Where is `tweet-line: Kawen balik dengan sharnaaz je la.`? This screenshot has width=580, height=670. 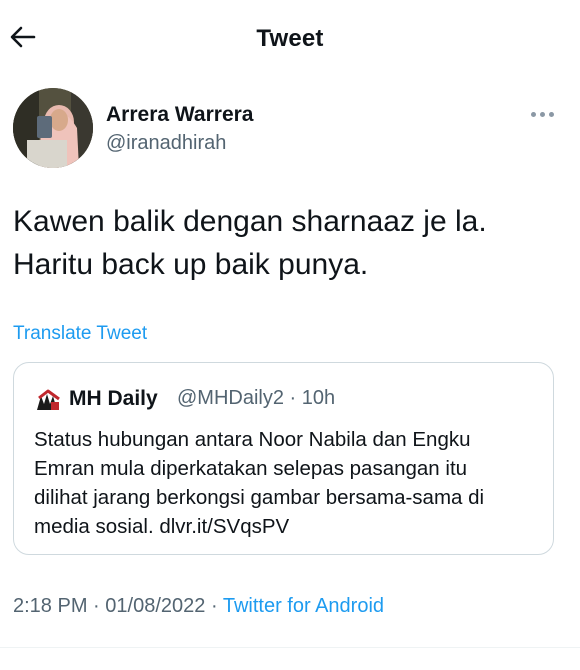
tweet-line: Kawen balik dengan sharnaaz je la. is located at coordinates (250, 221).